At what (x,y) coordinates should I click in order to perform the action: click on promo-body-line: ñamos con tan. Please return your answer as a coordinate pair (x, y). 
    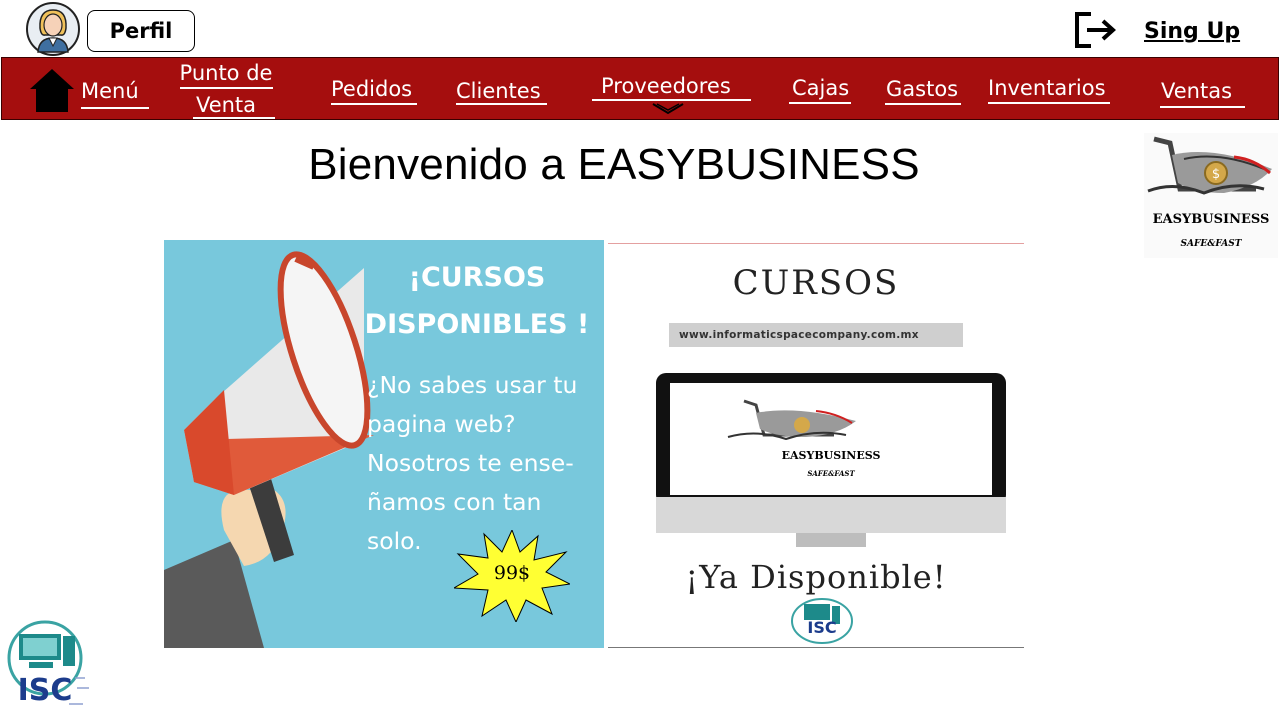
    Looking at the image, I should click on (454, 502).